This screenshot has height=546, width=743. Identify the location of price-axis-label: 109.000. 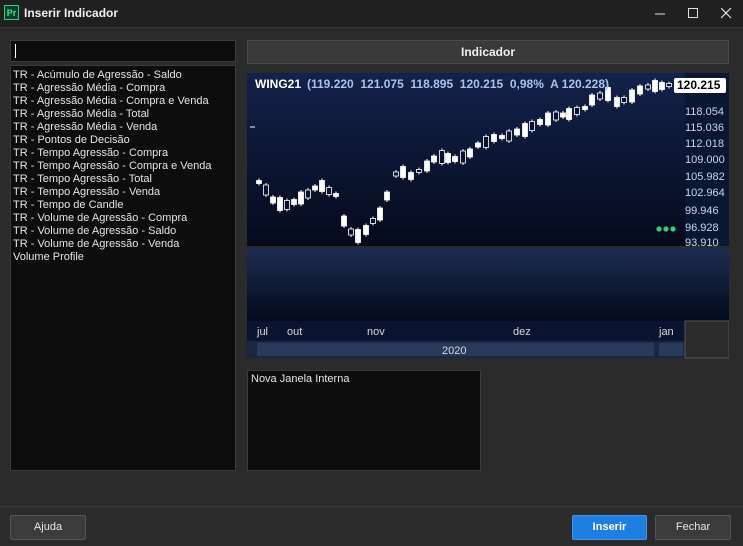
(705, 160).